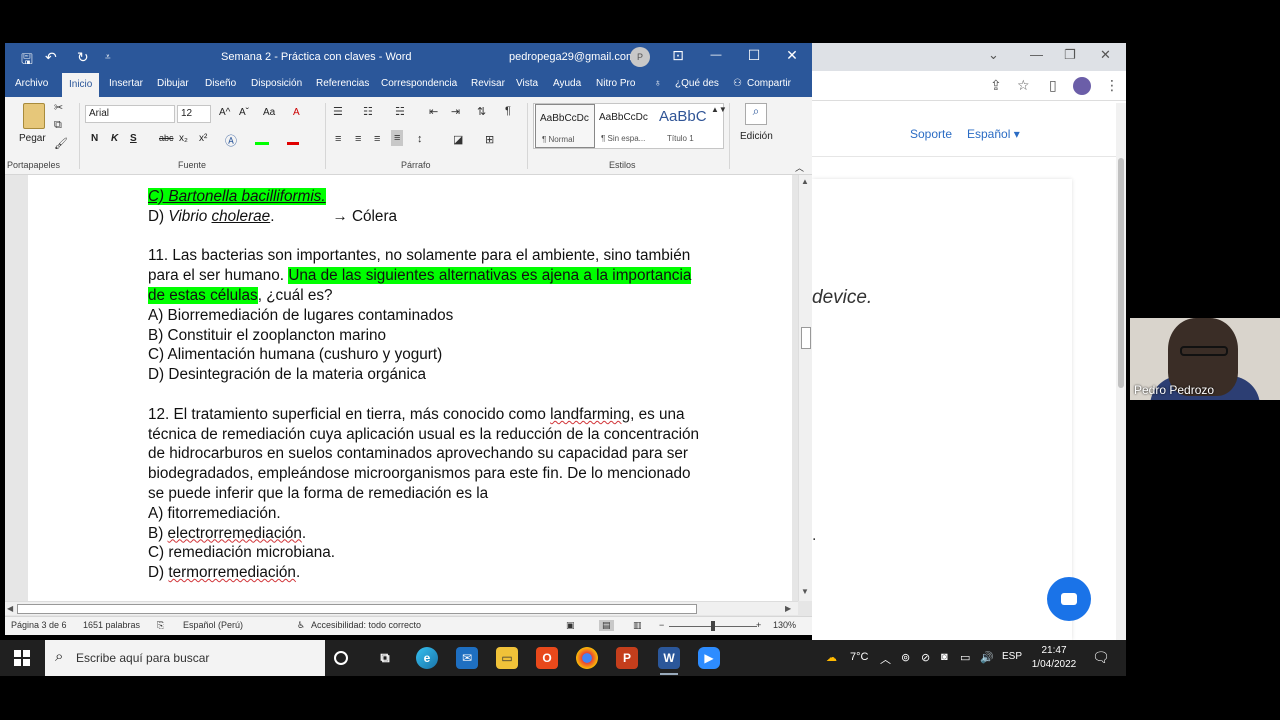  I want to click on subscript-button: x₂, so click(183, 138).